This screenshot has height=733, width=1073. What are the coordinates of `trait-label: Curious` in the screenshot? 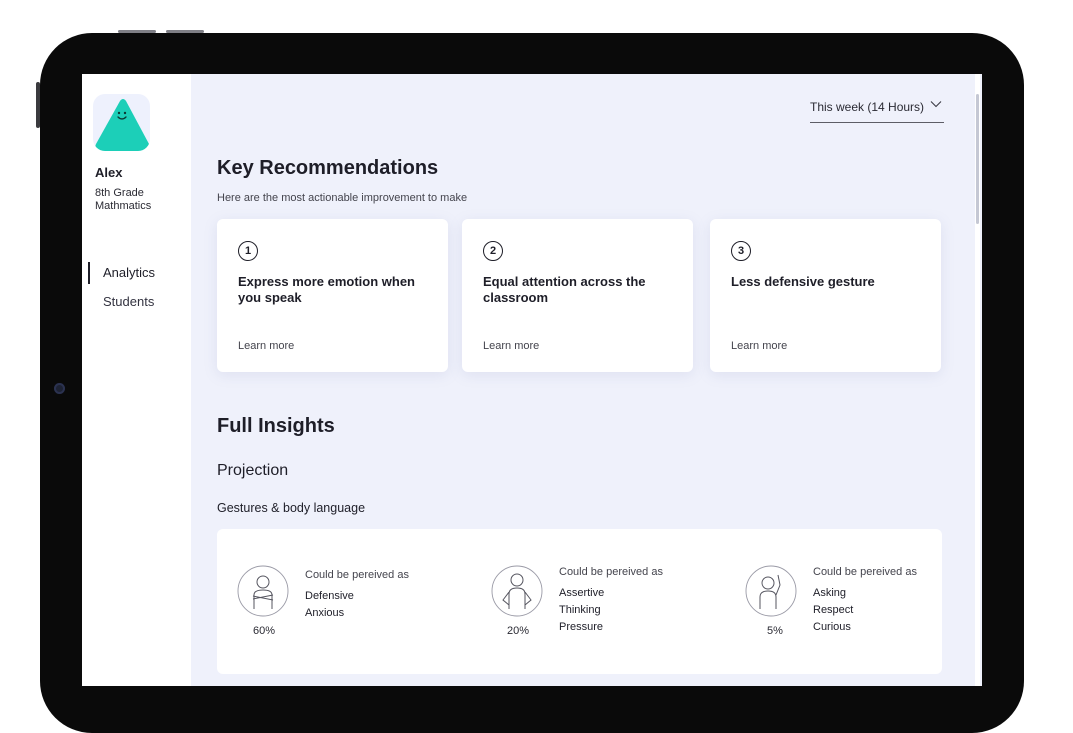 It's located at (832, 627).